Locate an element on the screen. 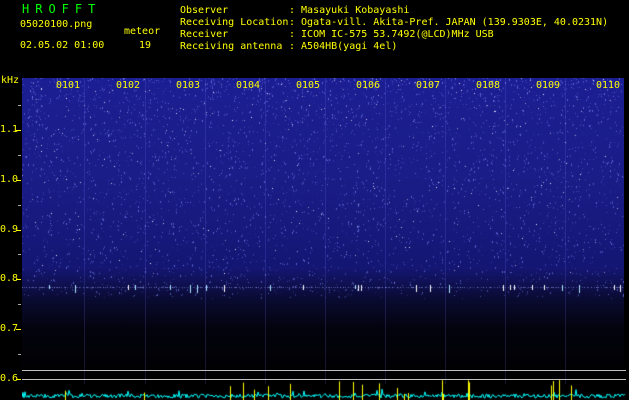 This screenshot has width=629, height=400. time-label-0104: 0104 is located at coordinates (248, 85).